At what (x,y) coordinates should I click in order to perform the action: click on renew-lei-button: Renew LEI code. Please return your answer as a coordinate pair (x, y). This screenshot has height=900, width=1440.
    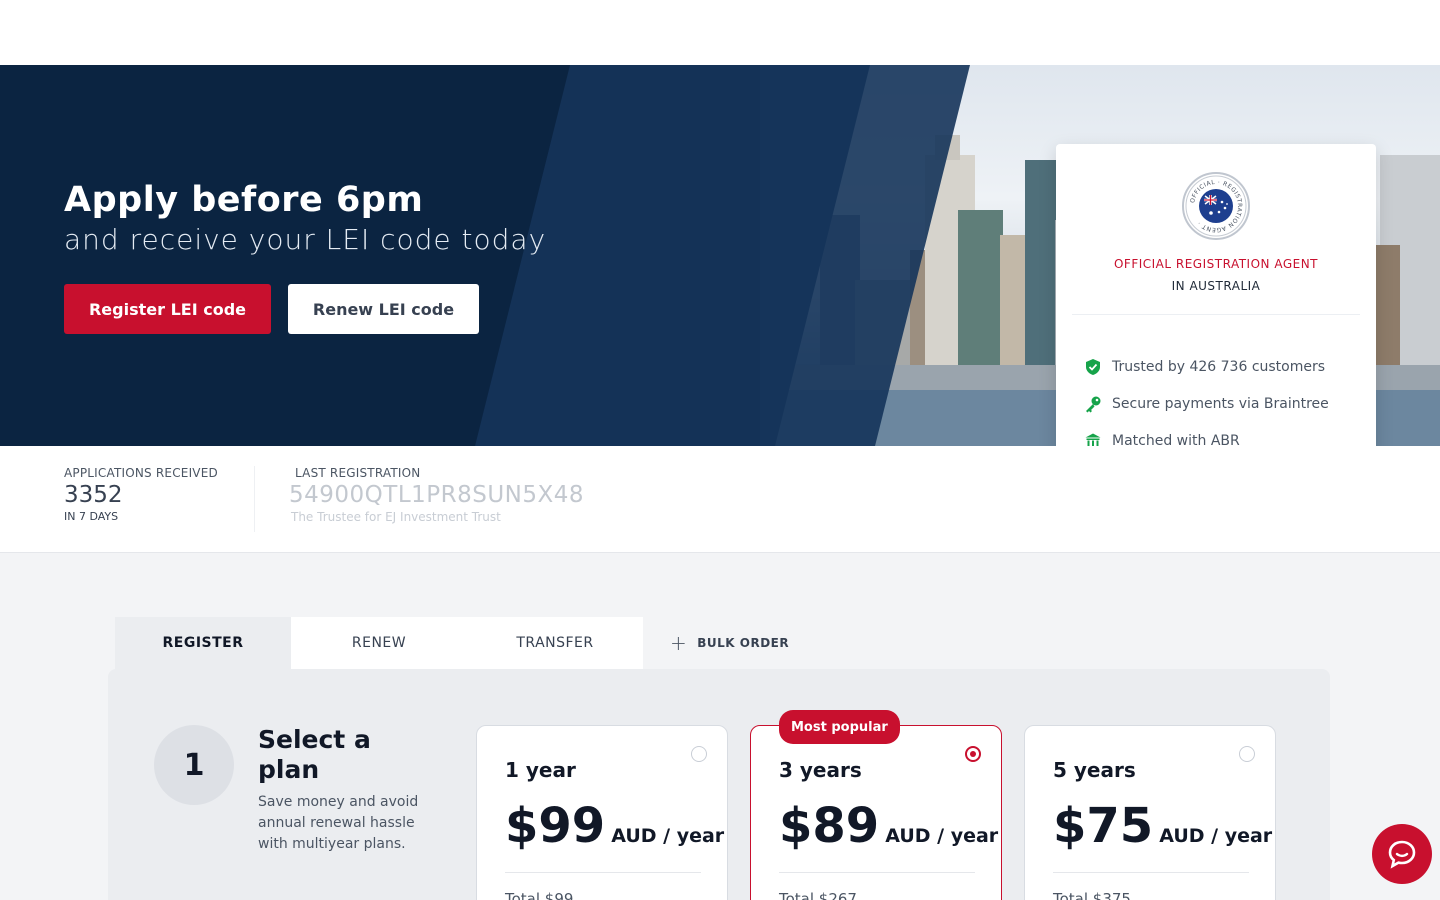
    Looking at the image, I should click on (383, 309).